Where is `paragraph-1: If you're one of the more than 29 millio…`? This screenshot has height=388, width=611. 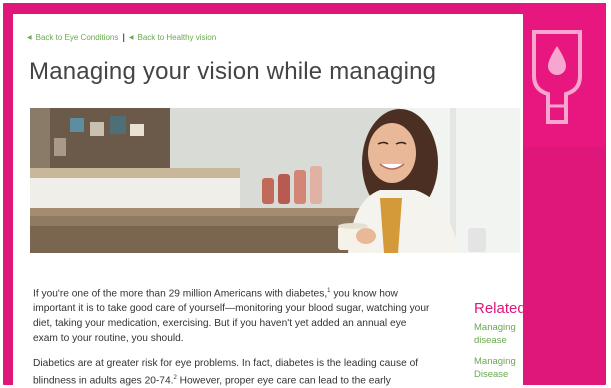
paragraph-1: If you're one of the more than 29 millio… is located at coordinates (233, 315).